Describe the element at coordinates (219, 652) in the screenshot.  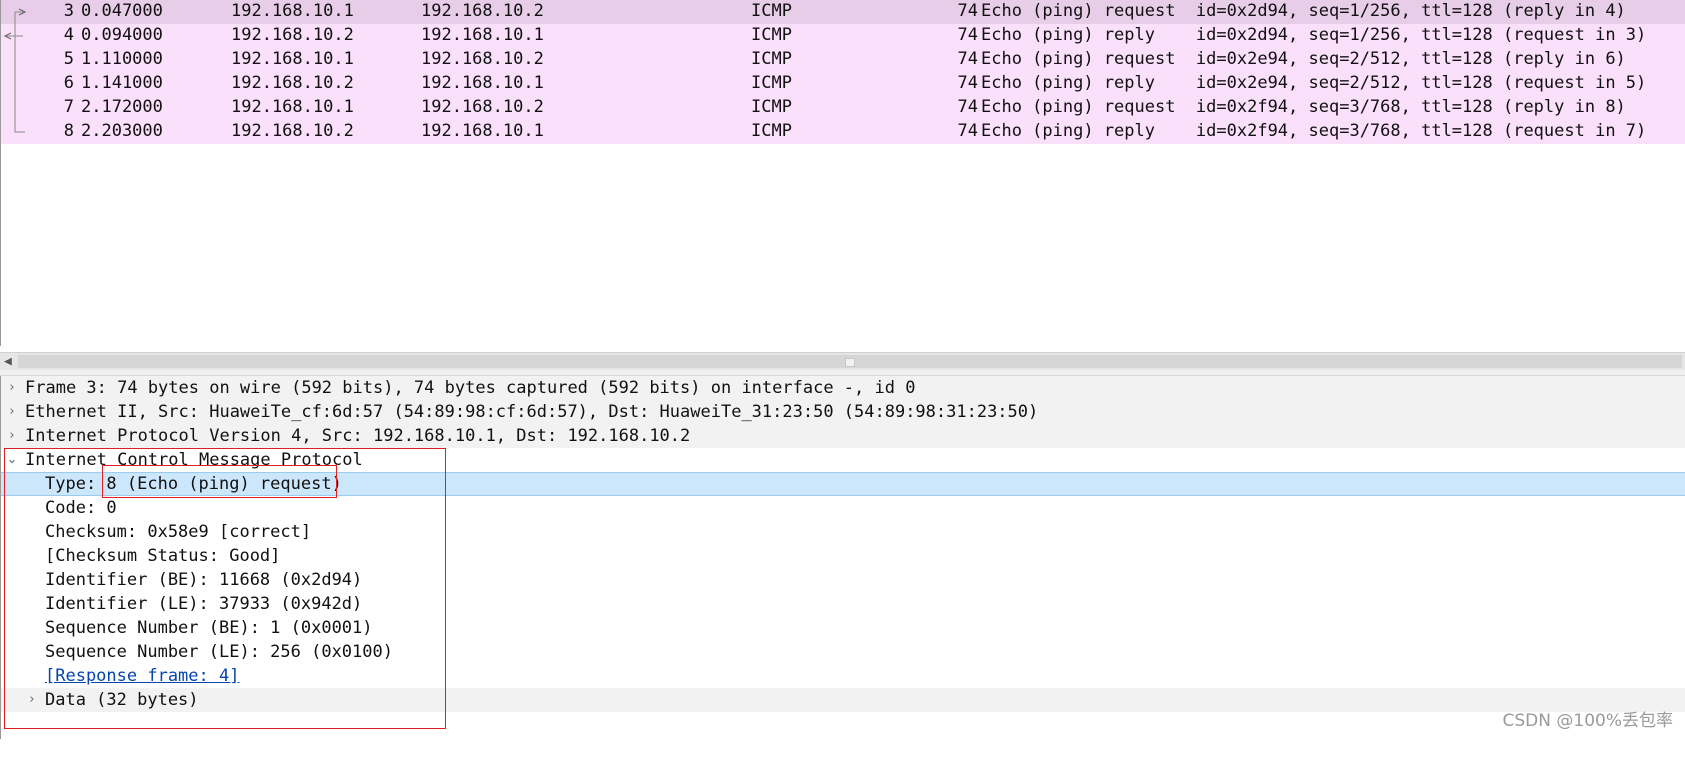
I see `tree-item-label: Sequence Number (LE): 256 (0x0100)` at that location.